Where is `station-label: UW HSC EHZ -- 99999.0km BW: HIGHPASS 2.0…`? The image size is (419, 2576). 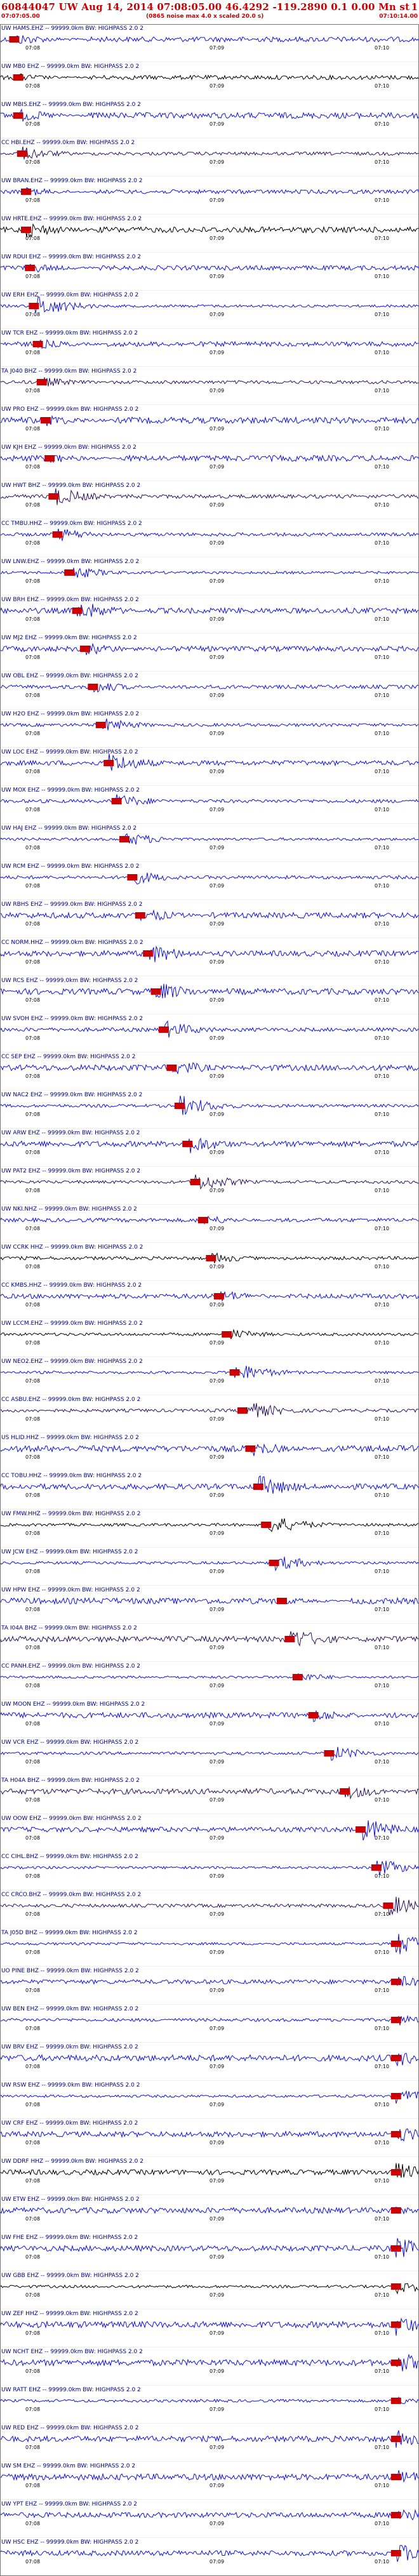 station-label: UW HSC EHZ -- 99999.0km BW: HIGHPASS 2.0… is located at coordinates (70, 2542).